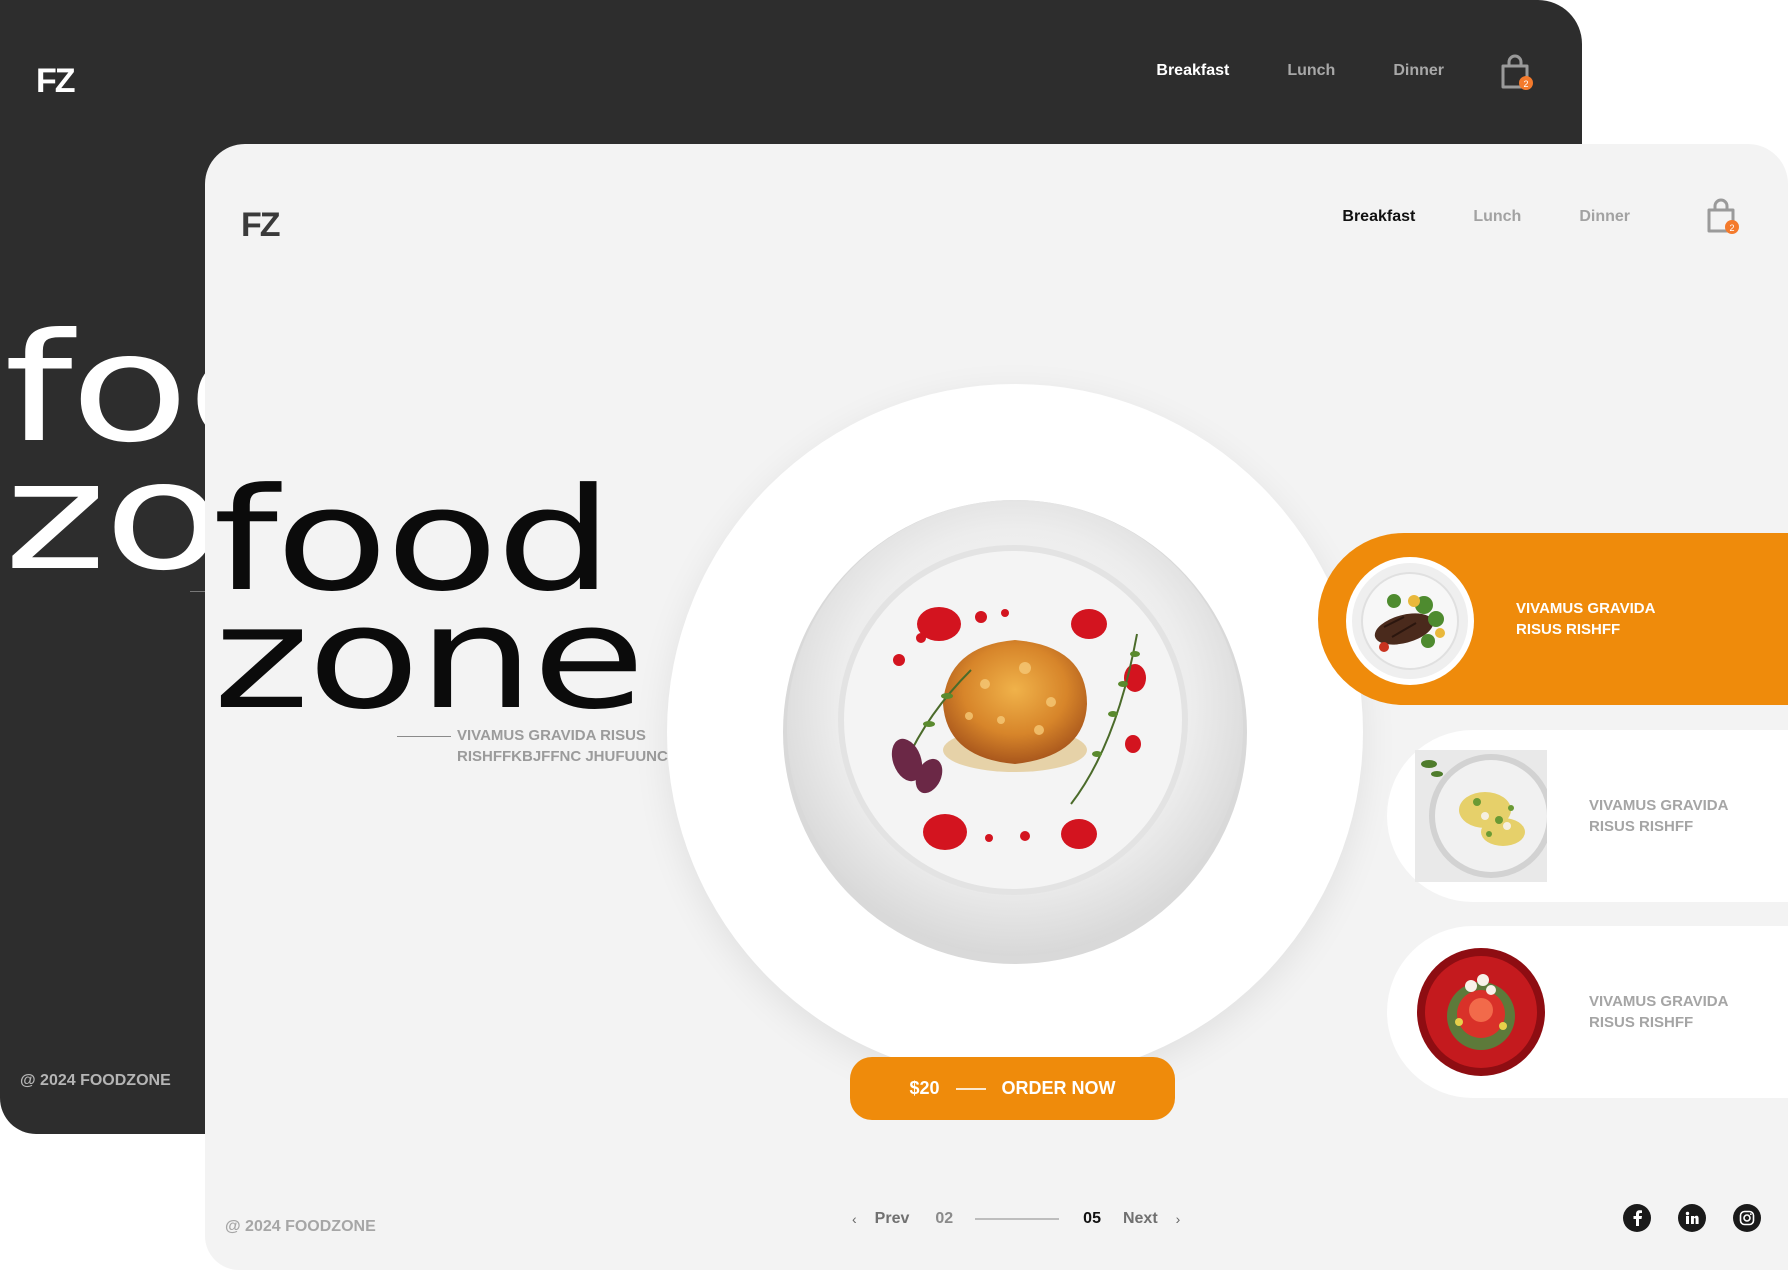  Describe the element at coordinates (924, 1088) in the screenshot. I see `price-label: $20` at that location.